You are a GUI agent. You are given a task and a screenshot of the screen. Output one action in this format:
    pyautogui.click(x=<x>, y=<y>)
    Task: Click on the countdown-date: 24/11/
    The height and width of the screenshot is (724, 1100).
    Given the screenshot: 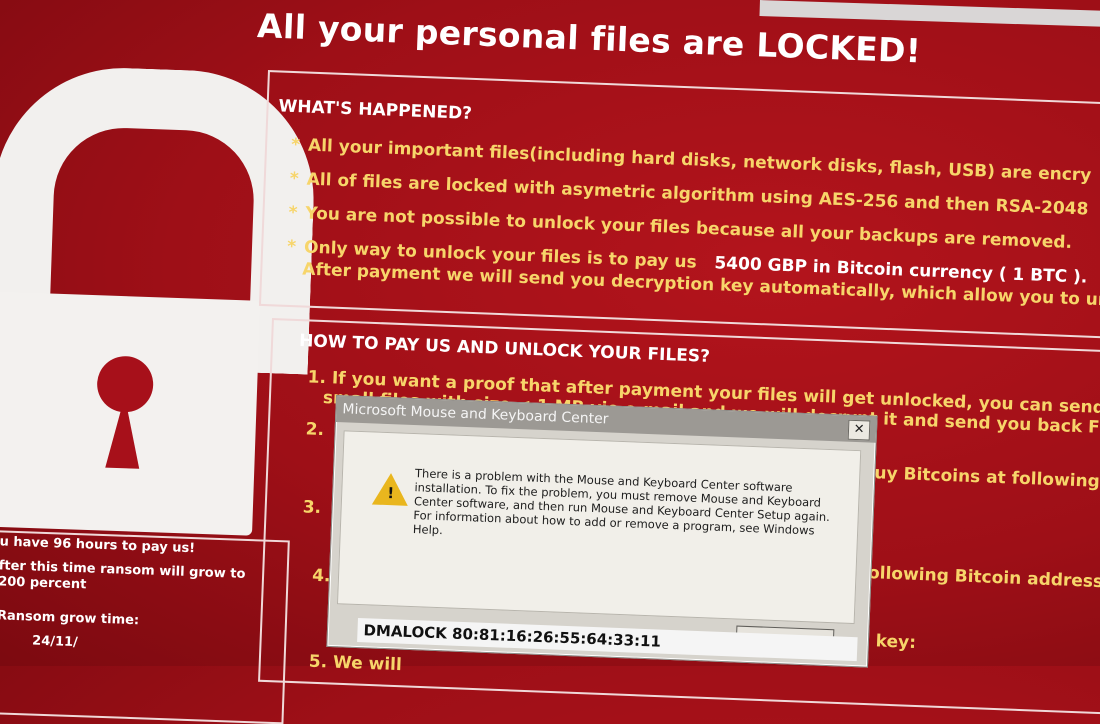 What is the action you would take?
    pyautogui.click(x=55, y=642)
    